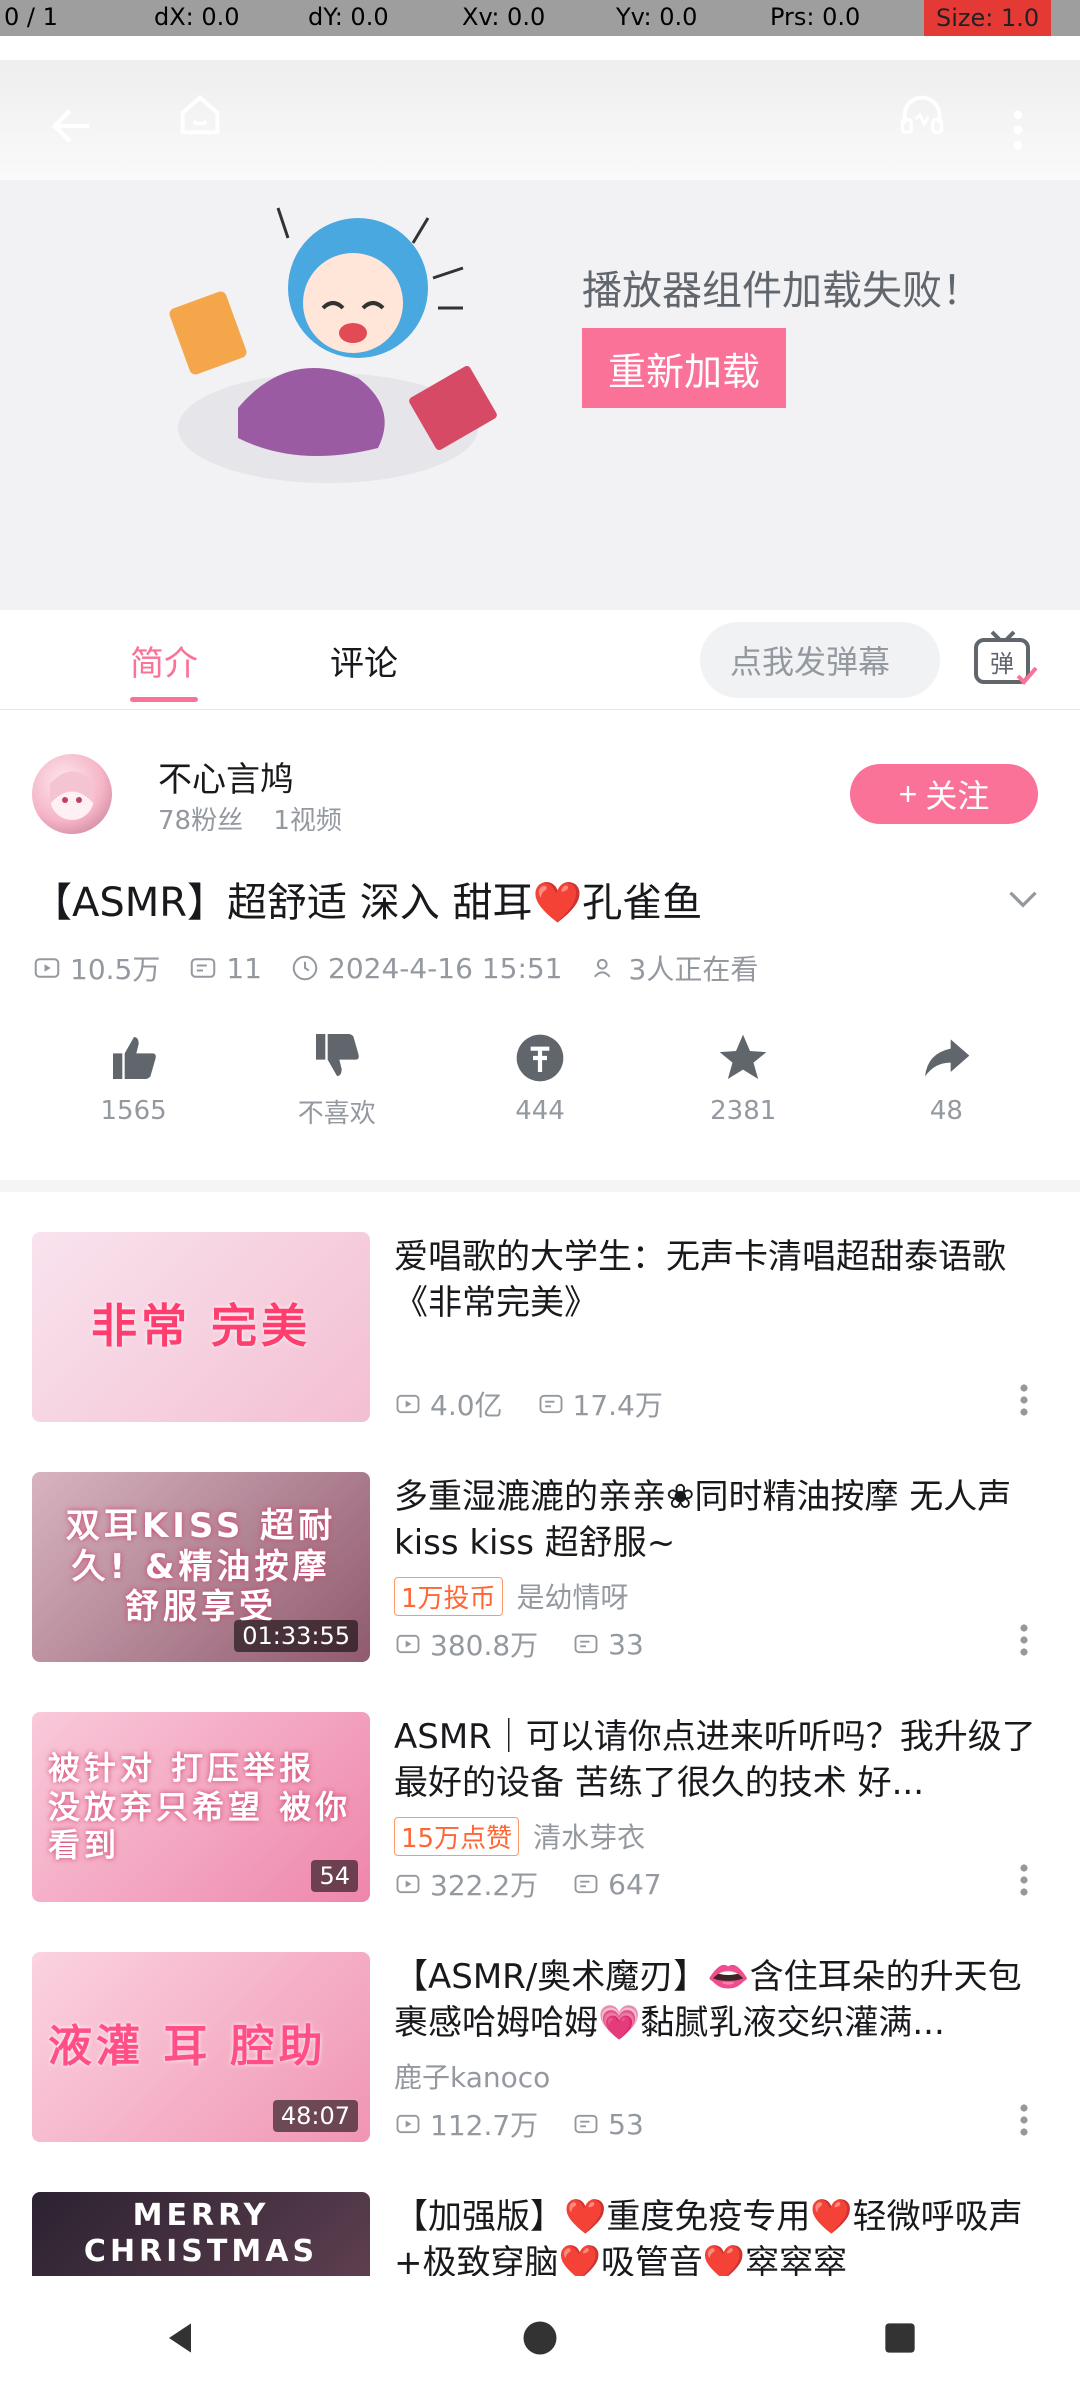 Image resolution: width=1080 pixels, height=2400 pixels. Describe the element at coordinates (134, 1058) in the screenshot. I see `thumbs-up-icon` at that location.